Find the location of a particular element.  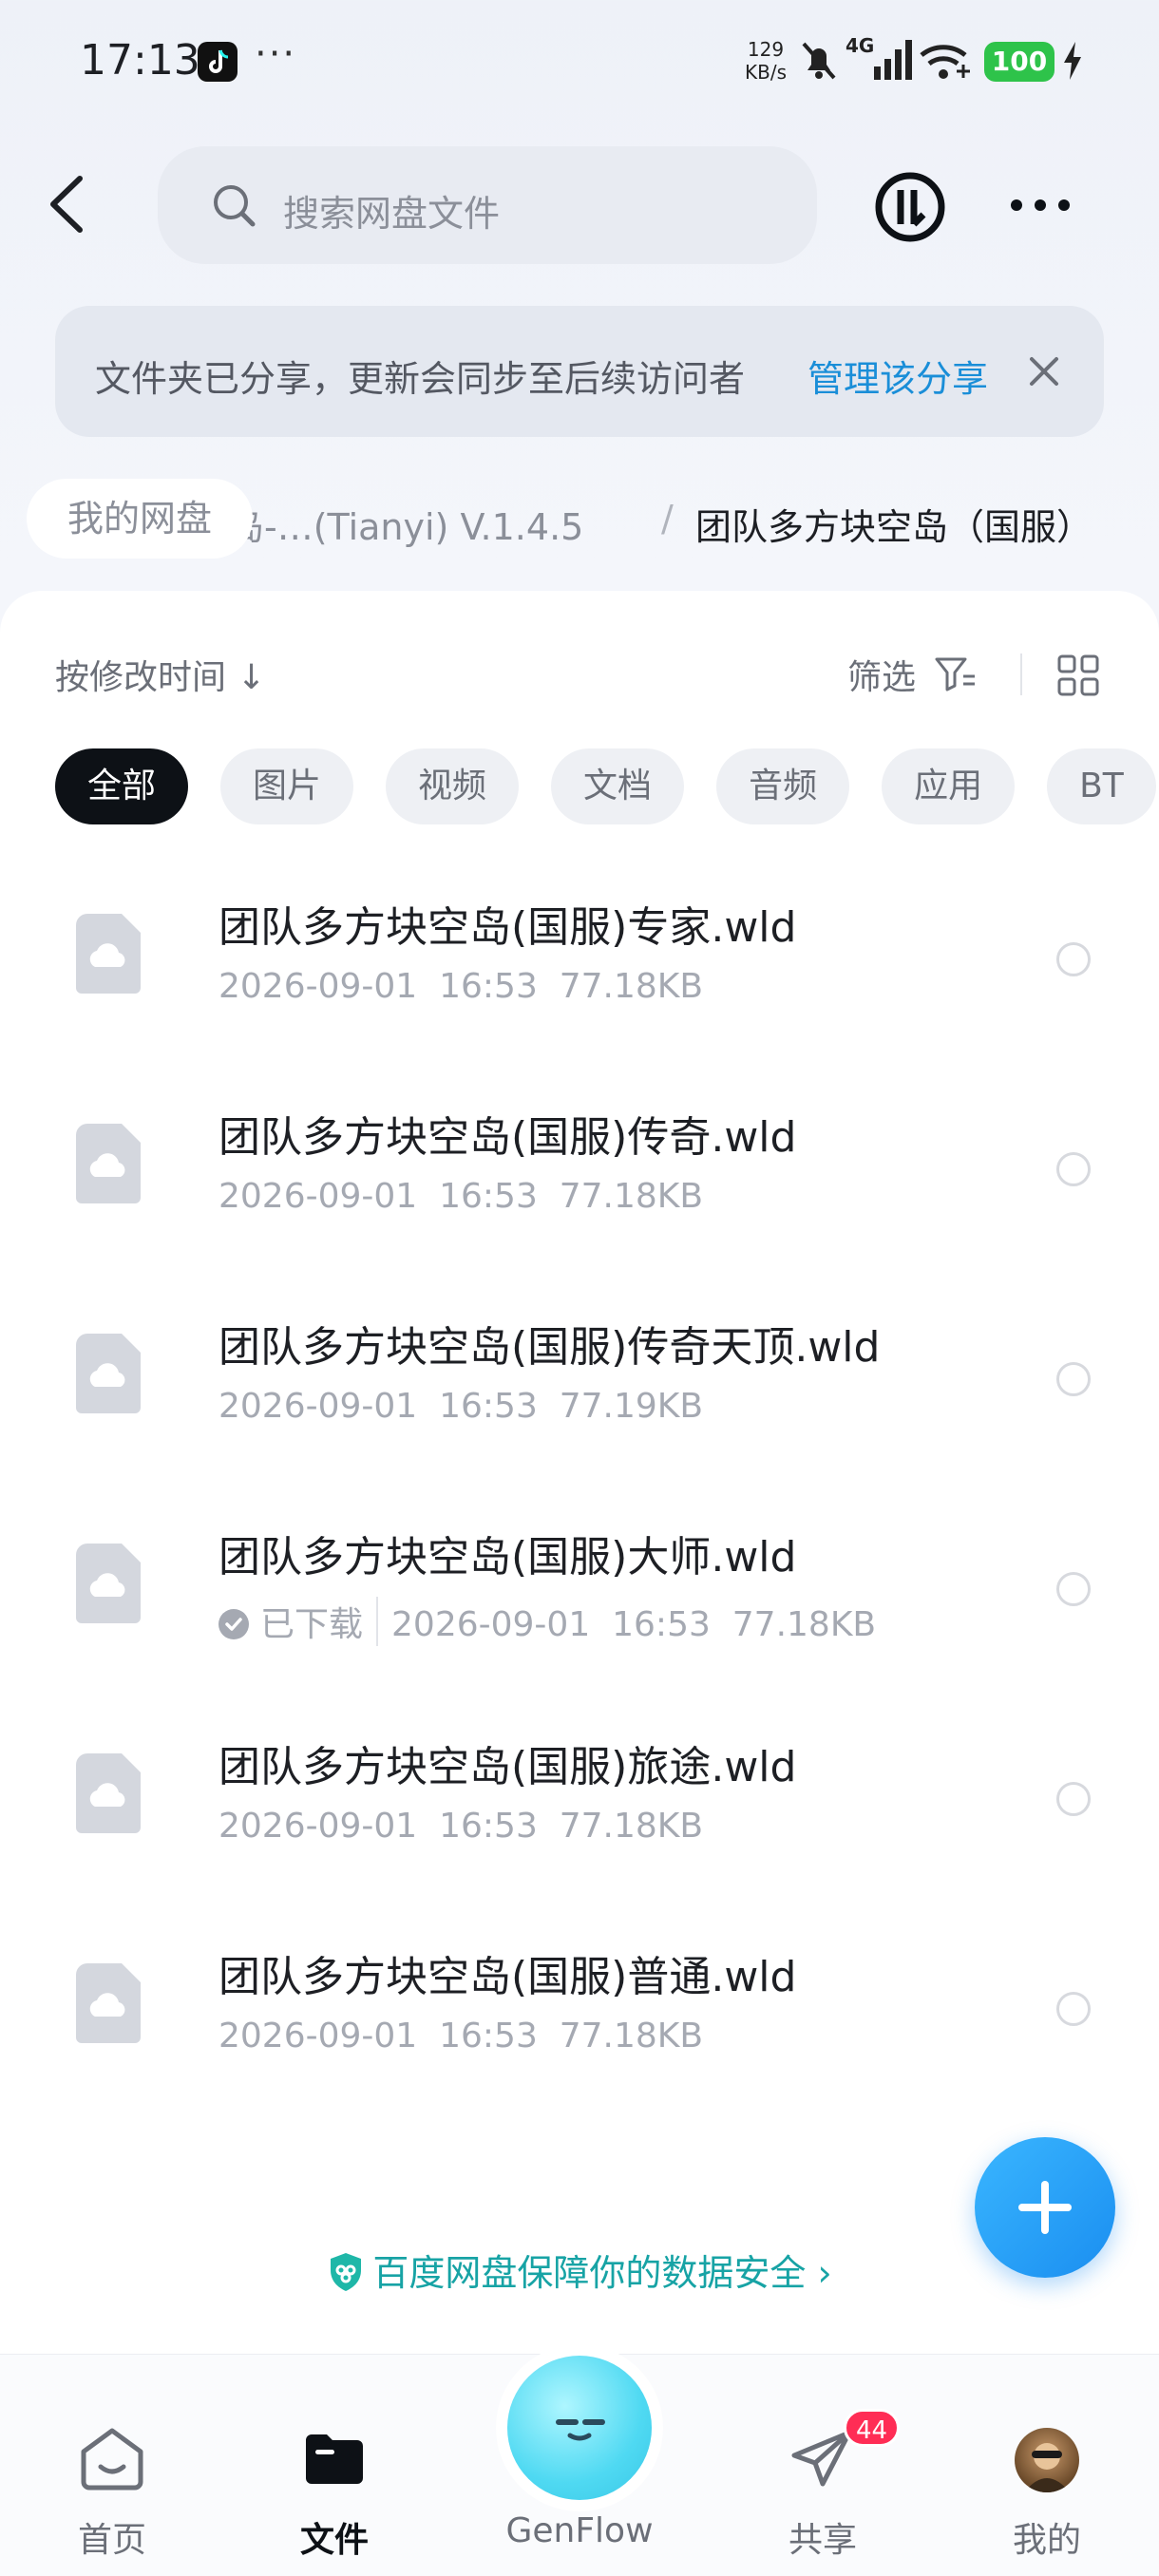

search-input: 搜索网盘文件 is located at coordinates (487, 205).